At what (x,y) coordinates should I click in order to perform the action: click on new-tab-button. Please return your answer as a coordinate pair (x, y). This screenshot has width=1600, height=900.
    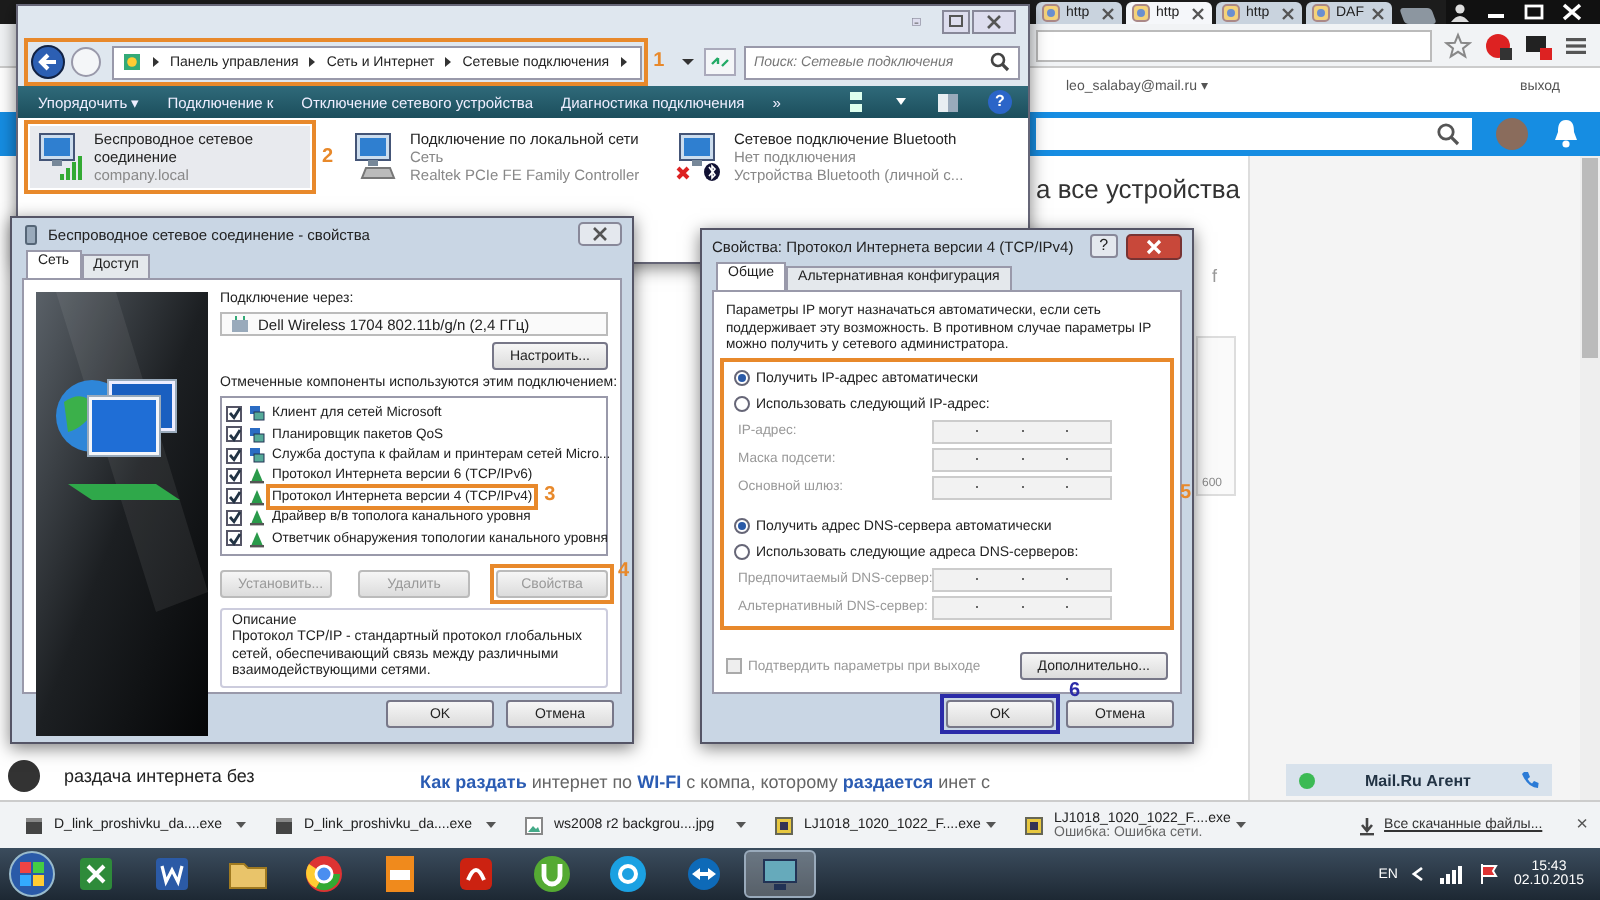
    Looking at the image, I should click on (1418, 16).